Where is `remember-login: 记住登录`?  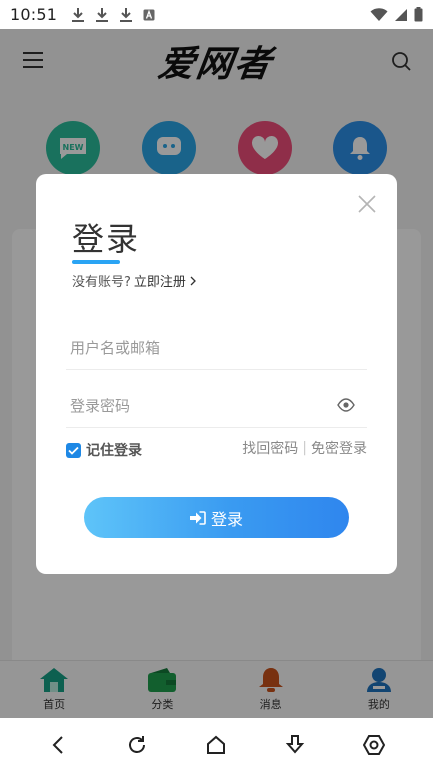
remember-login: 记住登录 is located at coordinates (104, 450).